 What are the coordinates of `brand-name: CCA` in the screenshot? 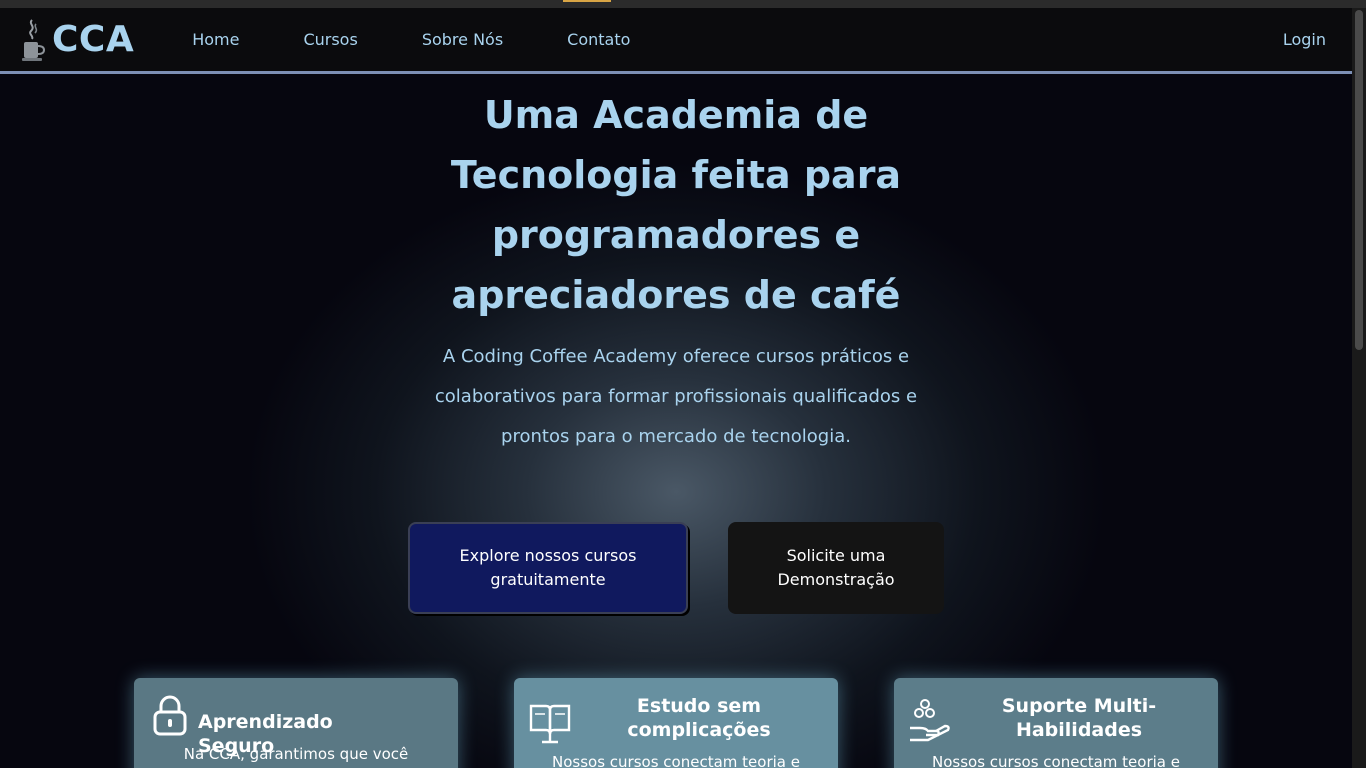 It's located at (93, 39).